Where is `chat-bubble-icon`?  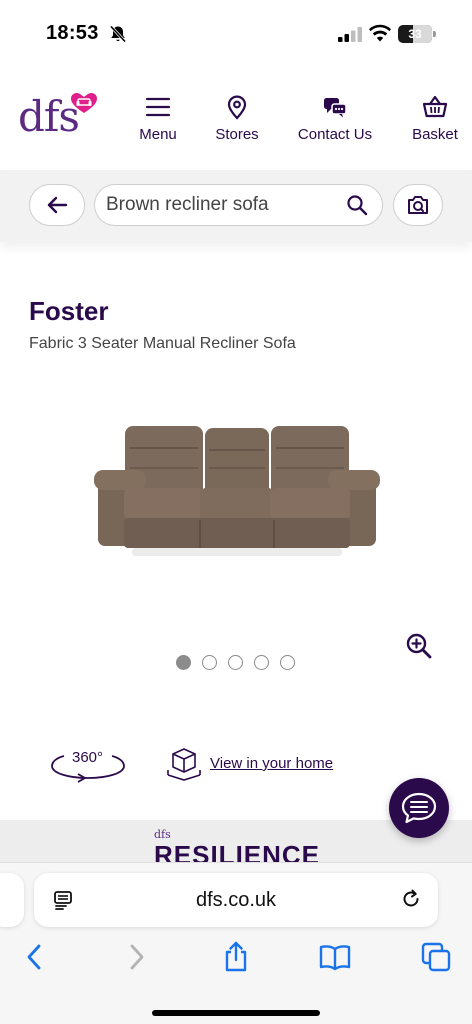
chat-bubble-icon is located at coordinates (419, 808).